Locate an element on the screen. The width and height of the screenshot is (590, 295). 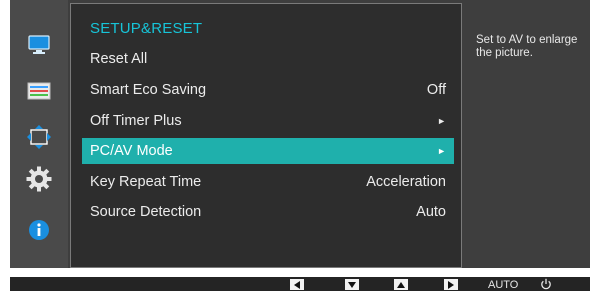
triangle-right-icon is located at coordinates (451, 284).